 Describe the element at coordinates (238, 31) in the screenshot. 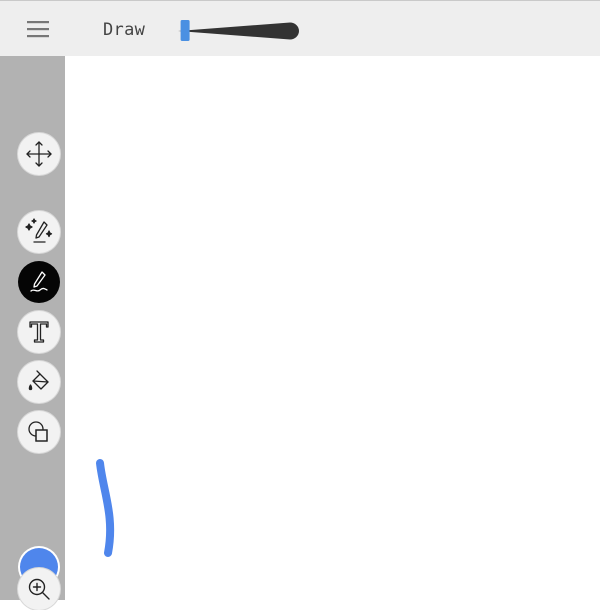

I see `brush-size-track` at that location.